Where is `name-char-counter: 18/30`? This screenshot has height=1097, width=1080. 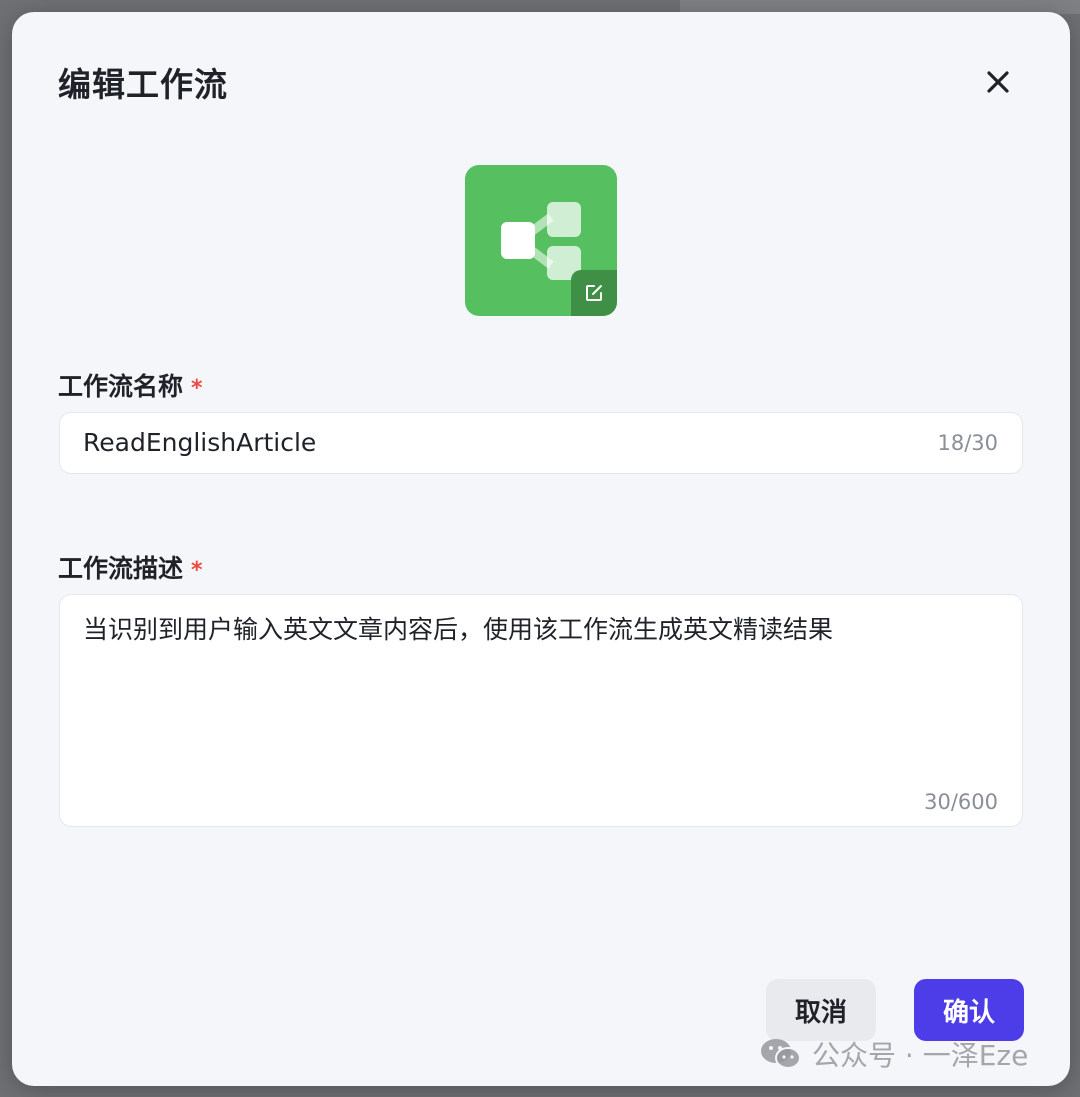 name-char-counter: 18/30 is located at coordinates (967, 443).